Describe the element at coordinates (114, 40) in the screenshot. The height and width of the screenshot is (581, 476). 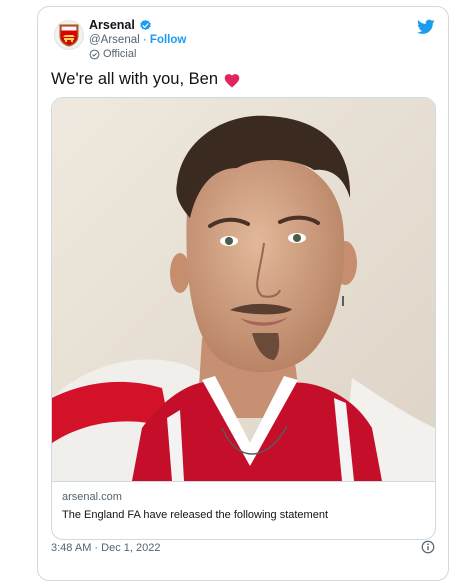
I see `account-handle: @Arsenal` at that location.